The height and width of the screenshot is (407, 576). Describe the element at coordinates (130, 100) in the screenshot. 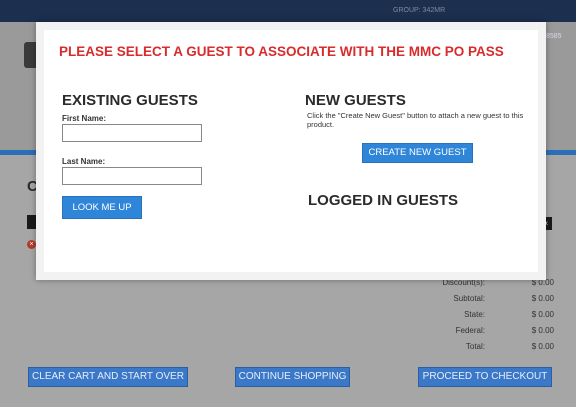

I see `existing-guests-heading: EXISTING GUESTS` at that location.